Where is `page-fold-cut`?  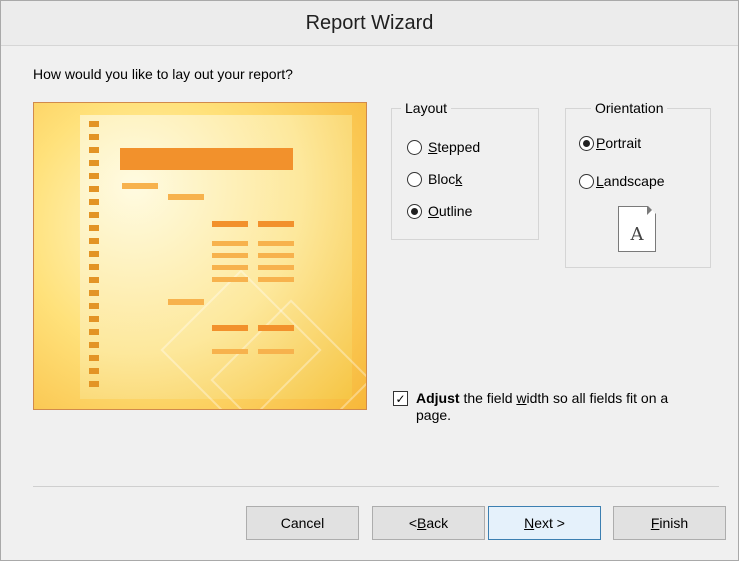 page-fold-cut is located at coordinates (652, 210).